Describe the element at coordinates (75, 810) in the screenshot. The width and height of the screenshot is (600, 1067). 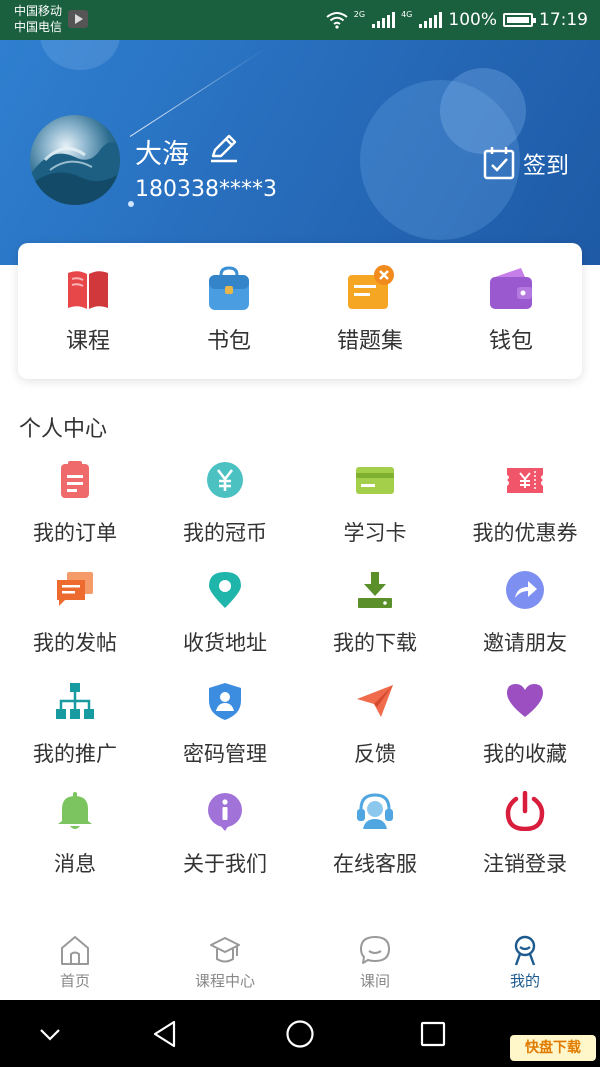
I see `bell-icon` at that location.